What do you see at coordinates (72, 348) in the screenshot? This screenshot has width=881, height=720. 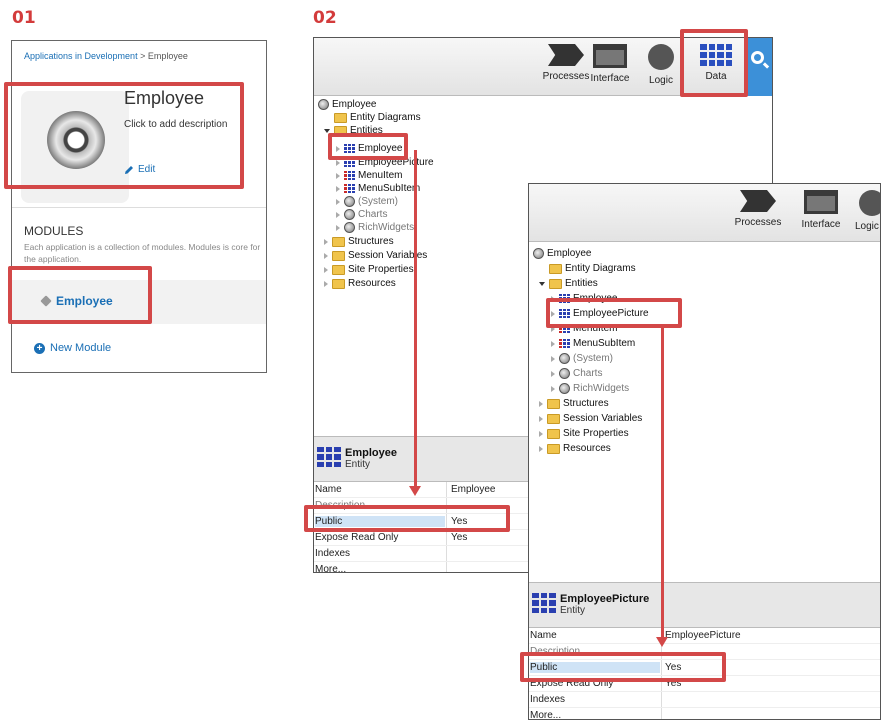 I see `new-module-button: + New Module` at bounding box center [72, 348].